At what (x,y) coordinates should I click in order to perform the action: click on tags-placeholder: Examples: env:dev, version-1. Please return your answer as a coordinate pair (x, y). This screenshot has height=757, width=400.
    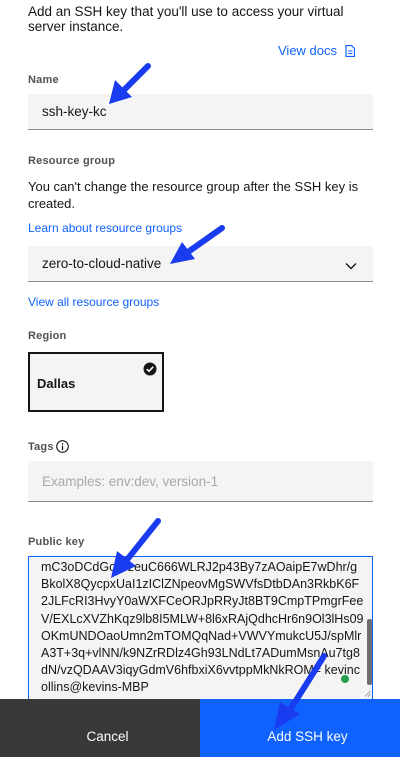
    Looking at the image, I should click on (130, 481).